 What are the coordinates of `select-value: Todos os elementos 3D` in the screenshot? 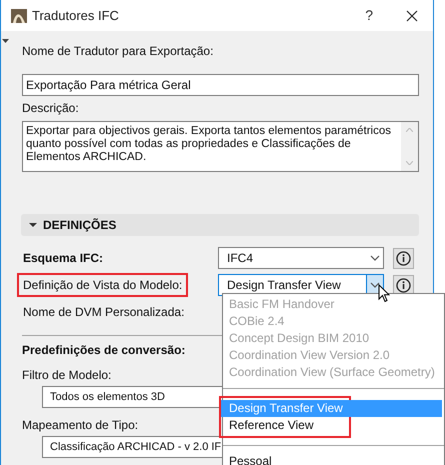 It's located at (107, 397).